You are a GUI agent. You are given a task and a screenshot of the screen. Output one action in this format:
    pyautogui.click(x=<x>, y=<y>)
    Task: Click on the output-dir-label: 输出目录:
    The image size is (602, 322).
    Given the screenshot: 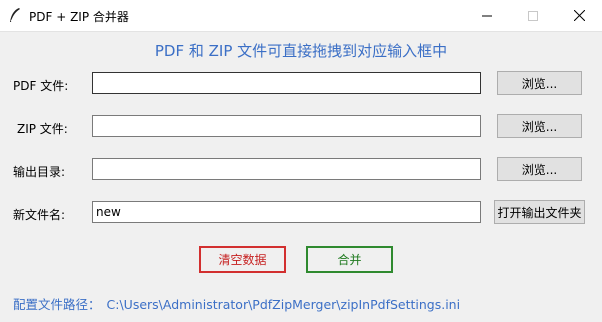 What is the action you would take?
    pyautogui.click(x=39, y=172)
    